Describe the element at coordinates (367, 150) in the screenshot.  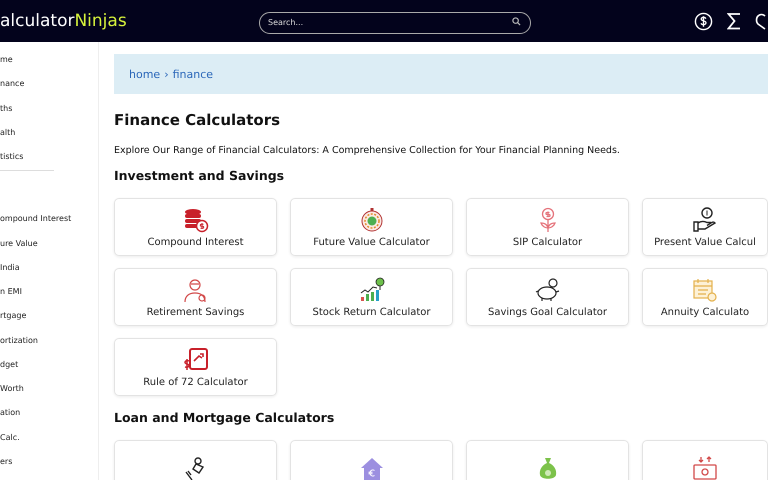
I see `intro-text: Explore Our Range of Financial Calculators: A Comprehensive Collection for Your Financial Planning Needs.` at that location.